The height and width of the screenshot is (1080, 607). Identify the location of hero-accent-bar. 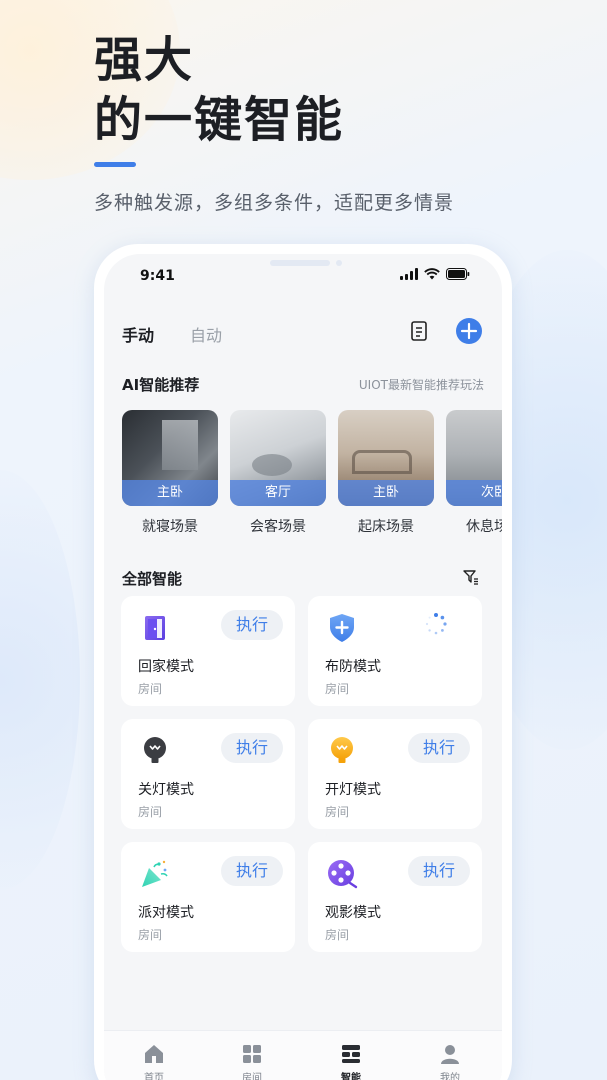
(115, 164).